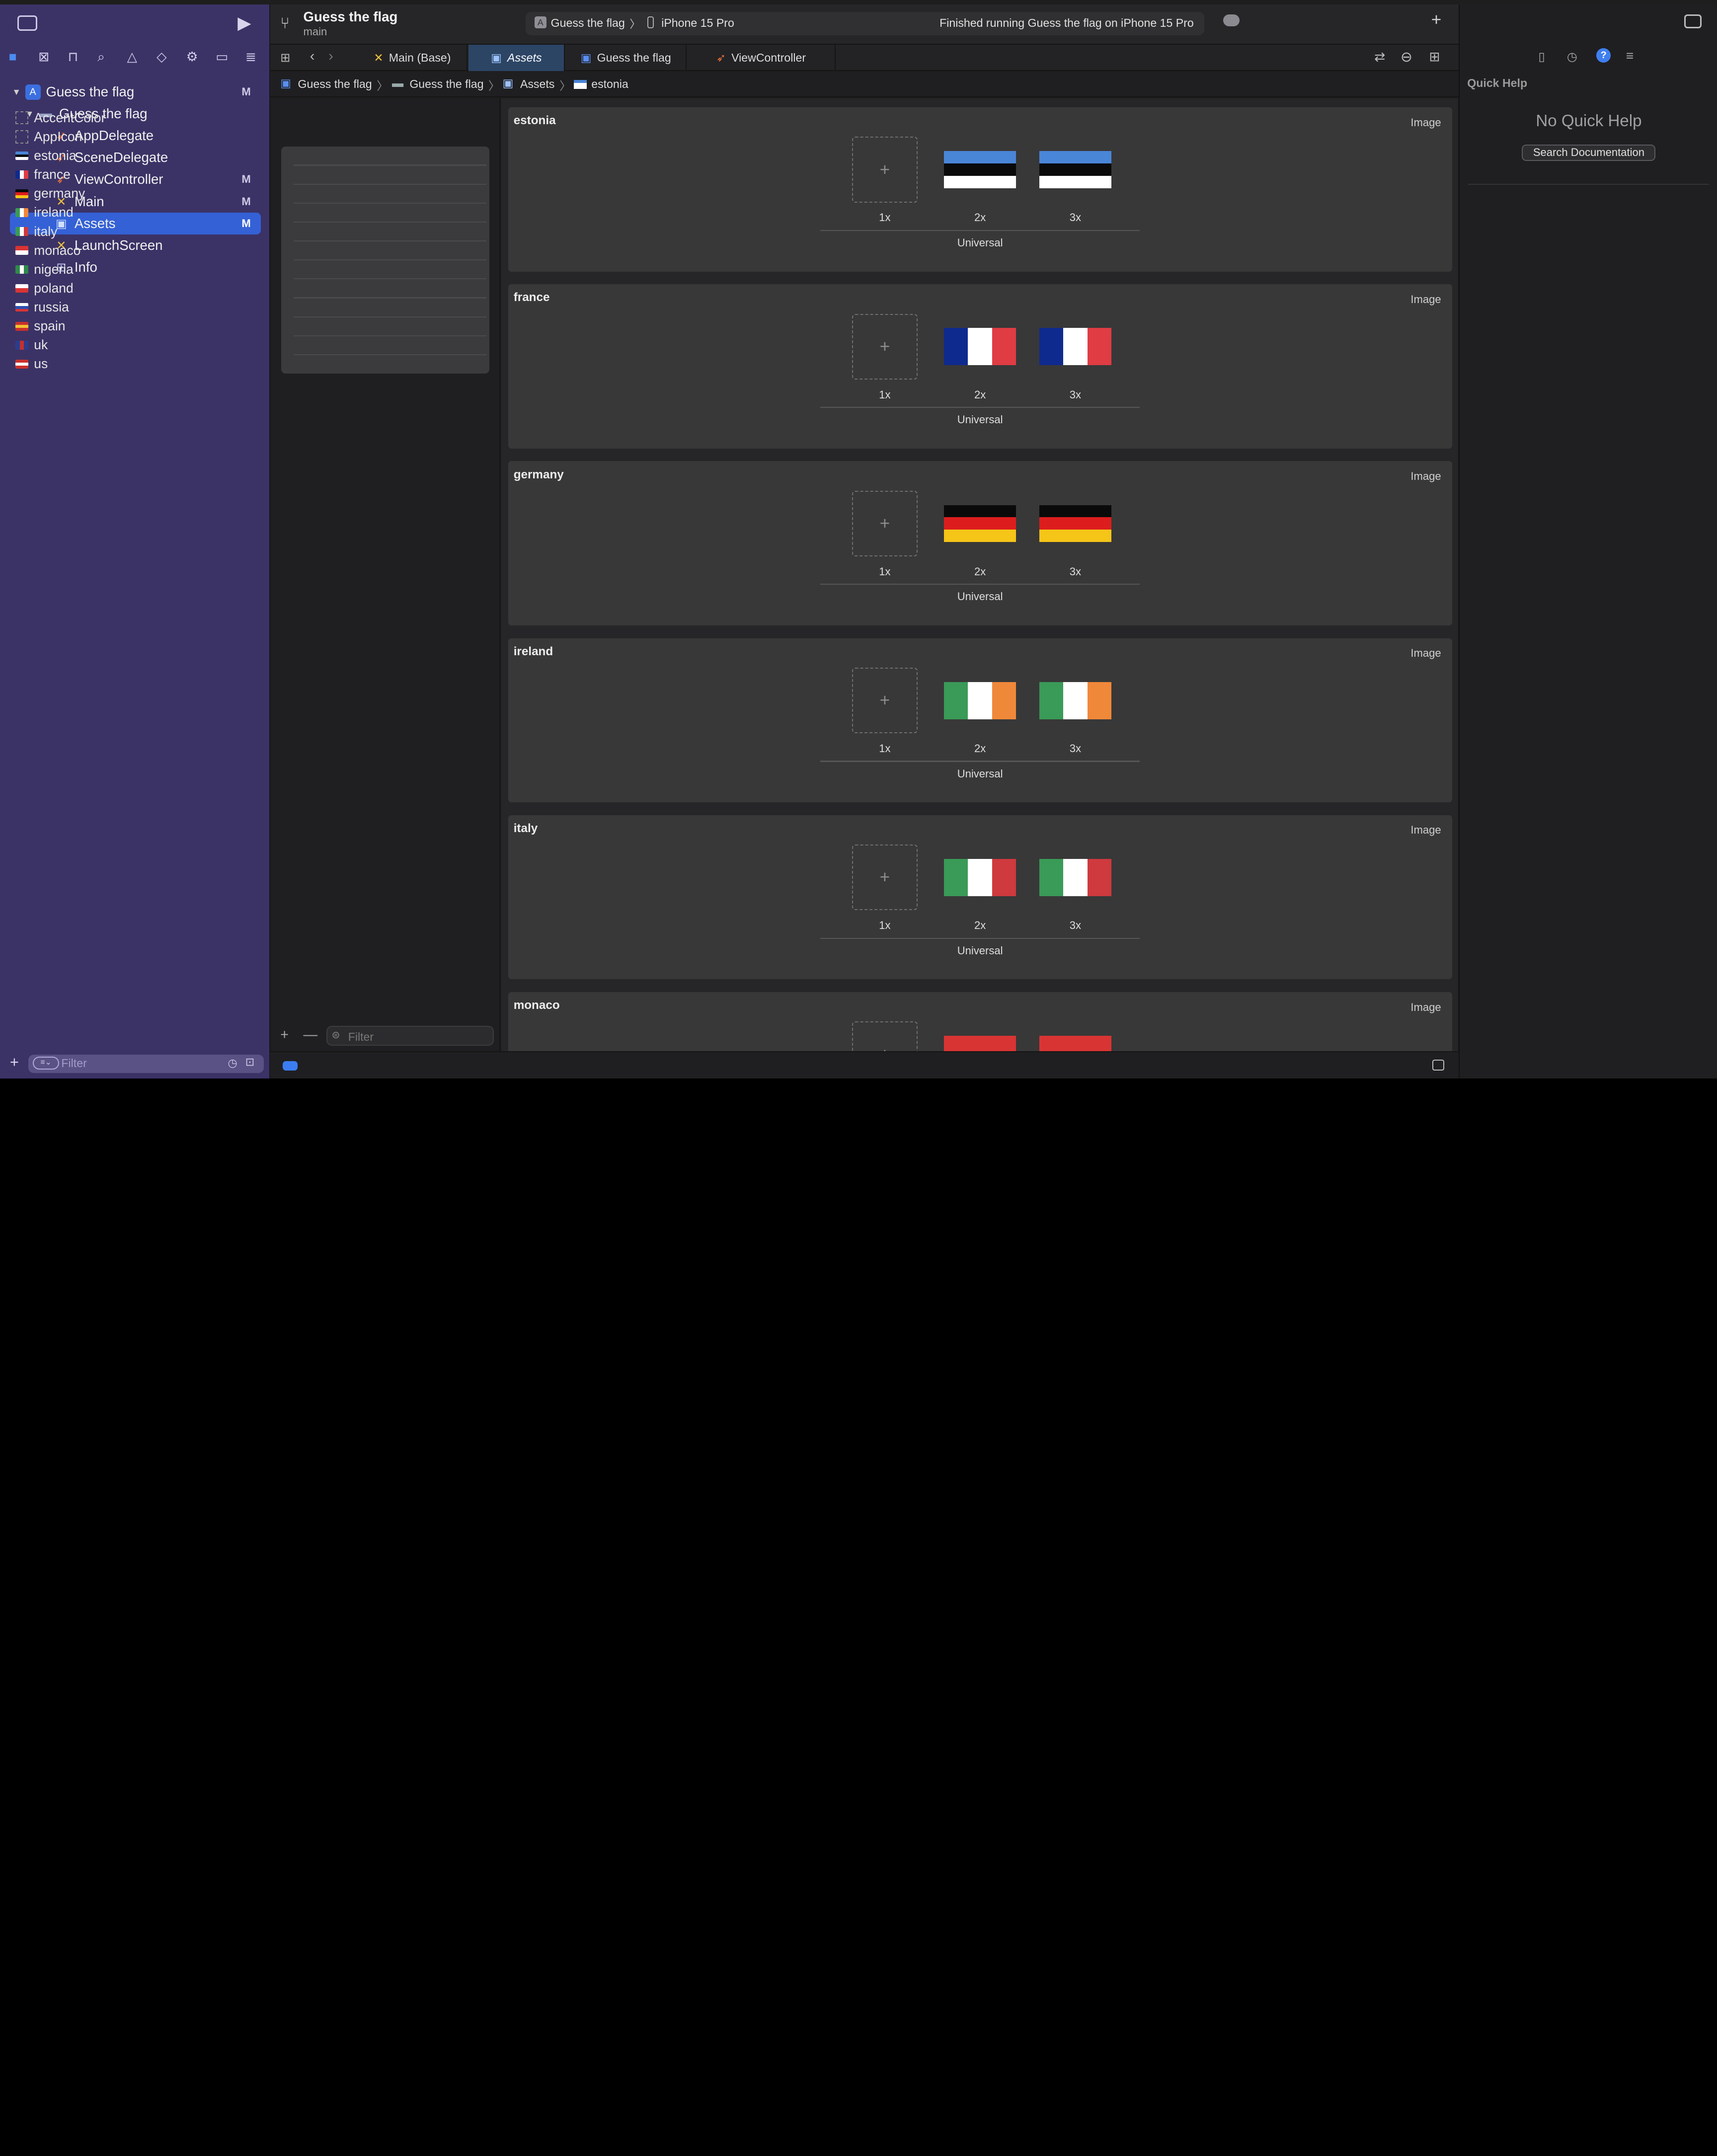  I want to click on tab-guess-the-flag: ▣ Guess the flag, so click(626, 59).